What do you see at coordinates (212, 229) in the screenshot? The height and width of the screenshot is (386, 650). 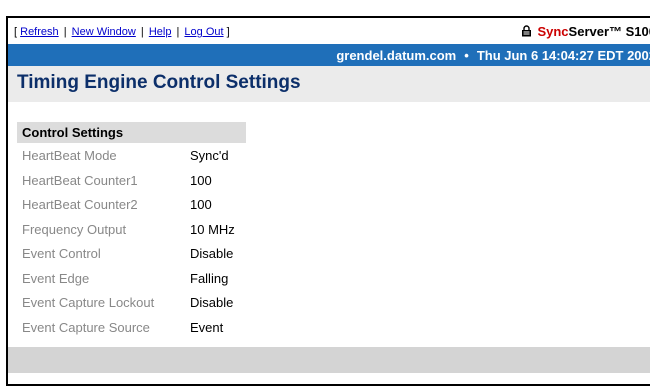 I see `setting-value: 10 MHz` at bounding box center [212, 229].